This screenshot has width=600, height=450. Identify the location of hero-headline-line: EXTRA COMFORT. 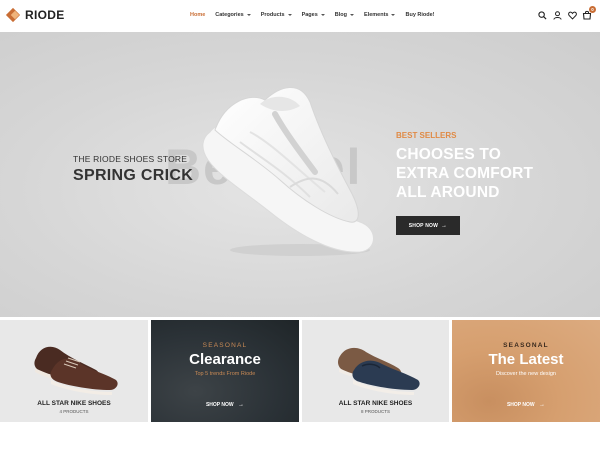
(465, 173).